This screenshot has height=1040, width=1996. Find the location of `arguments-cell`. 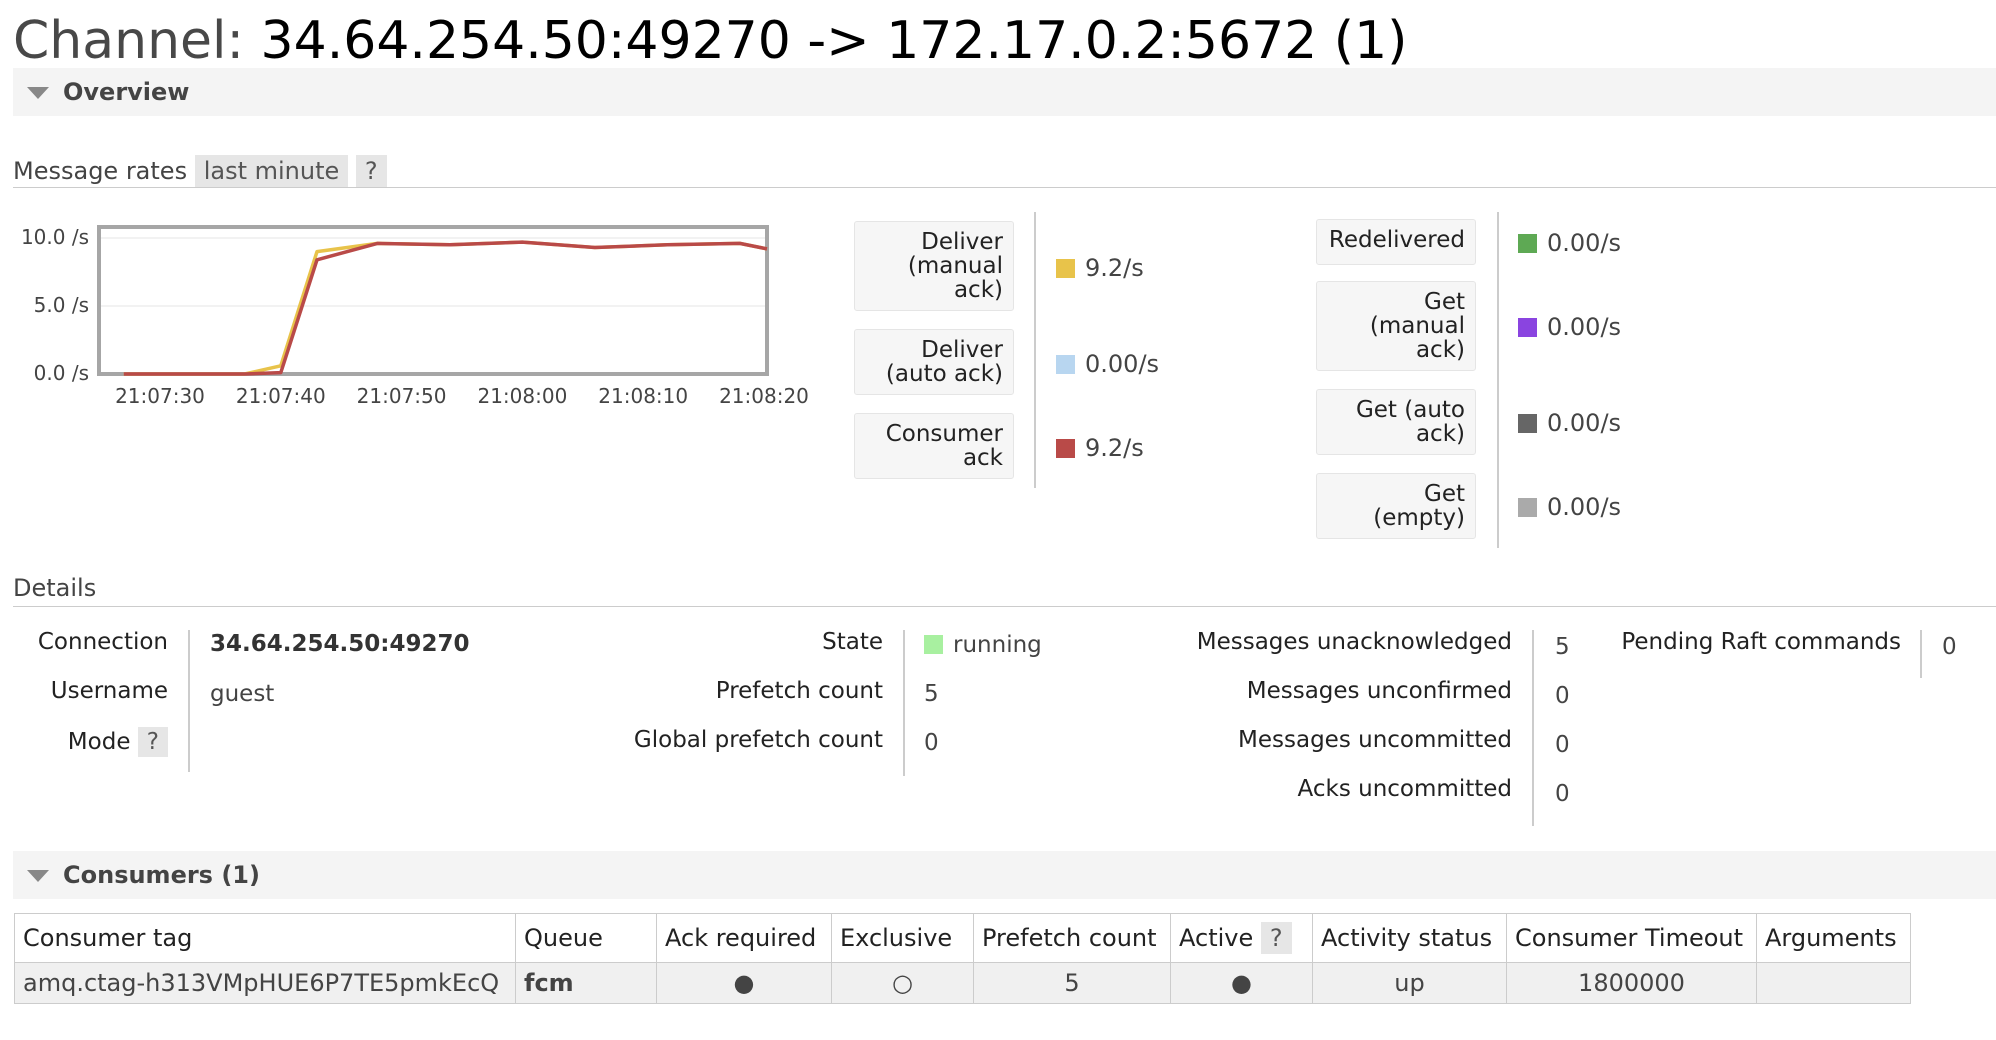

arguments-cell is located at coordinates (1833, 983).